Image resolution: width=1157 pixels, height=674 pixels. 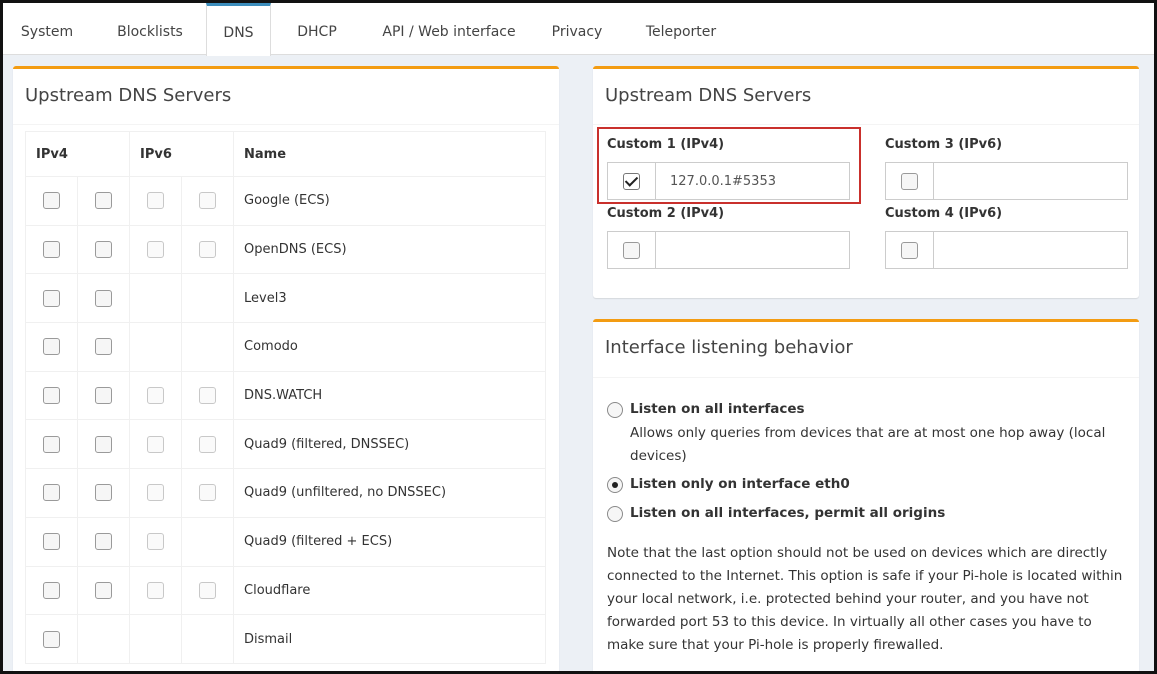 What do you see at coordinates (317, 29) in the screenshot?
I see `tab-dhcp: DHCP` at bounding box center [317, 29].